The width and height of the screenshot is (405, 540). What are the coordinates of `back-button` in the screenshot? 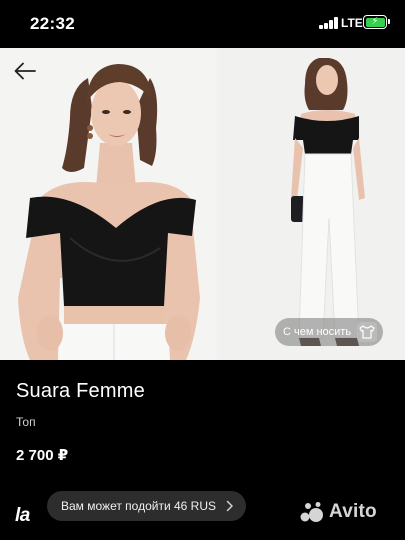 It's located at (25, 71).